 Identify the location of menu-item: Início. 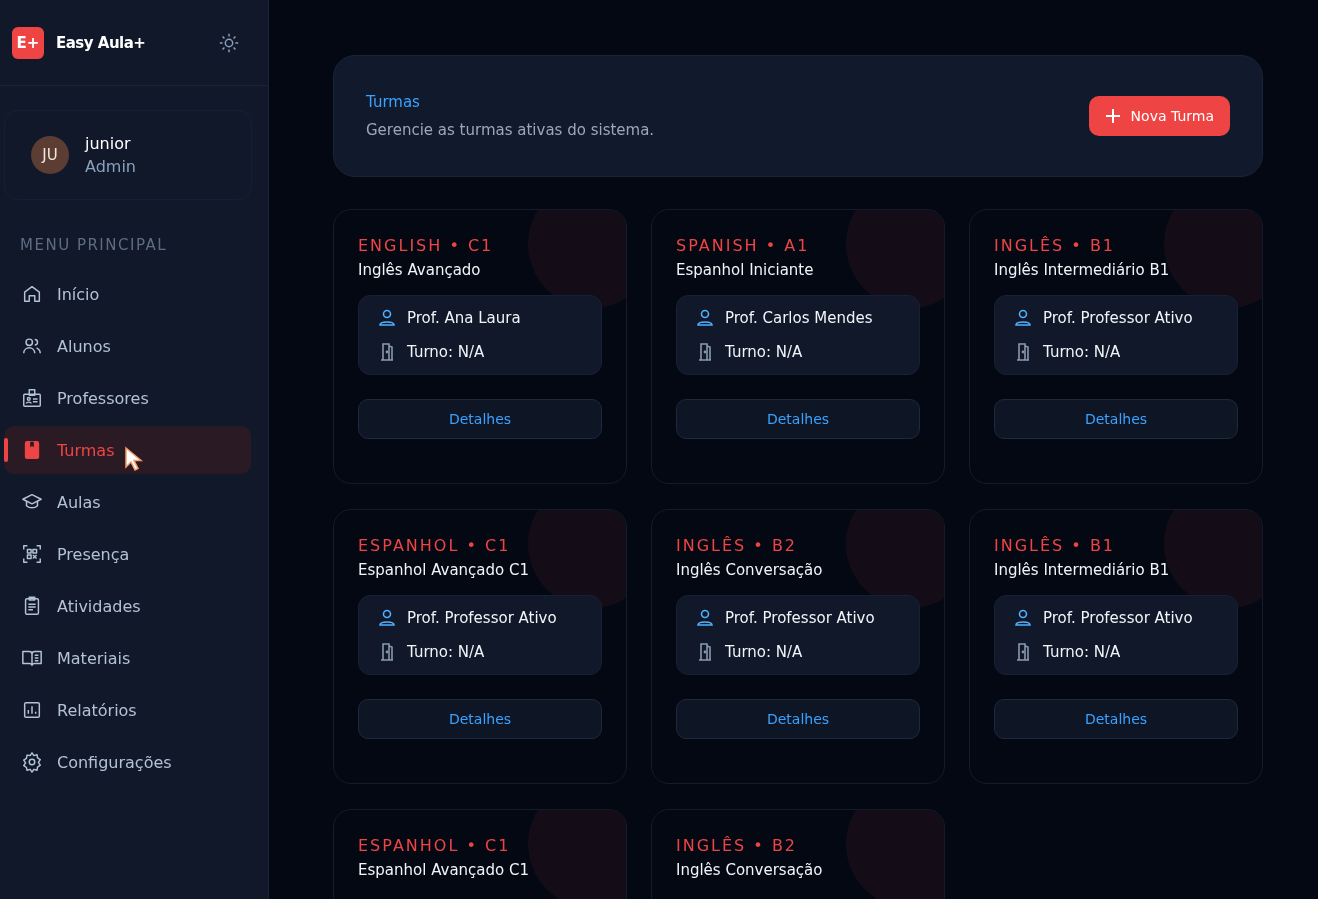
(127, 294).